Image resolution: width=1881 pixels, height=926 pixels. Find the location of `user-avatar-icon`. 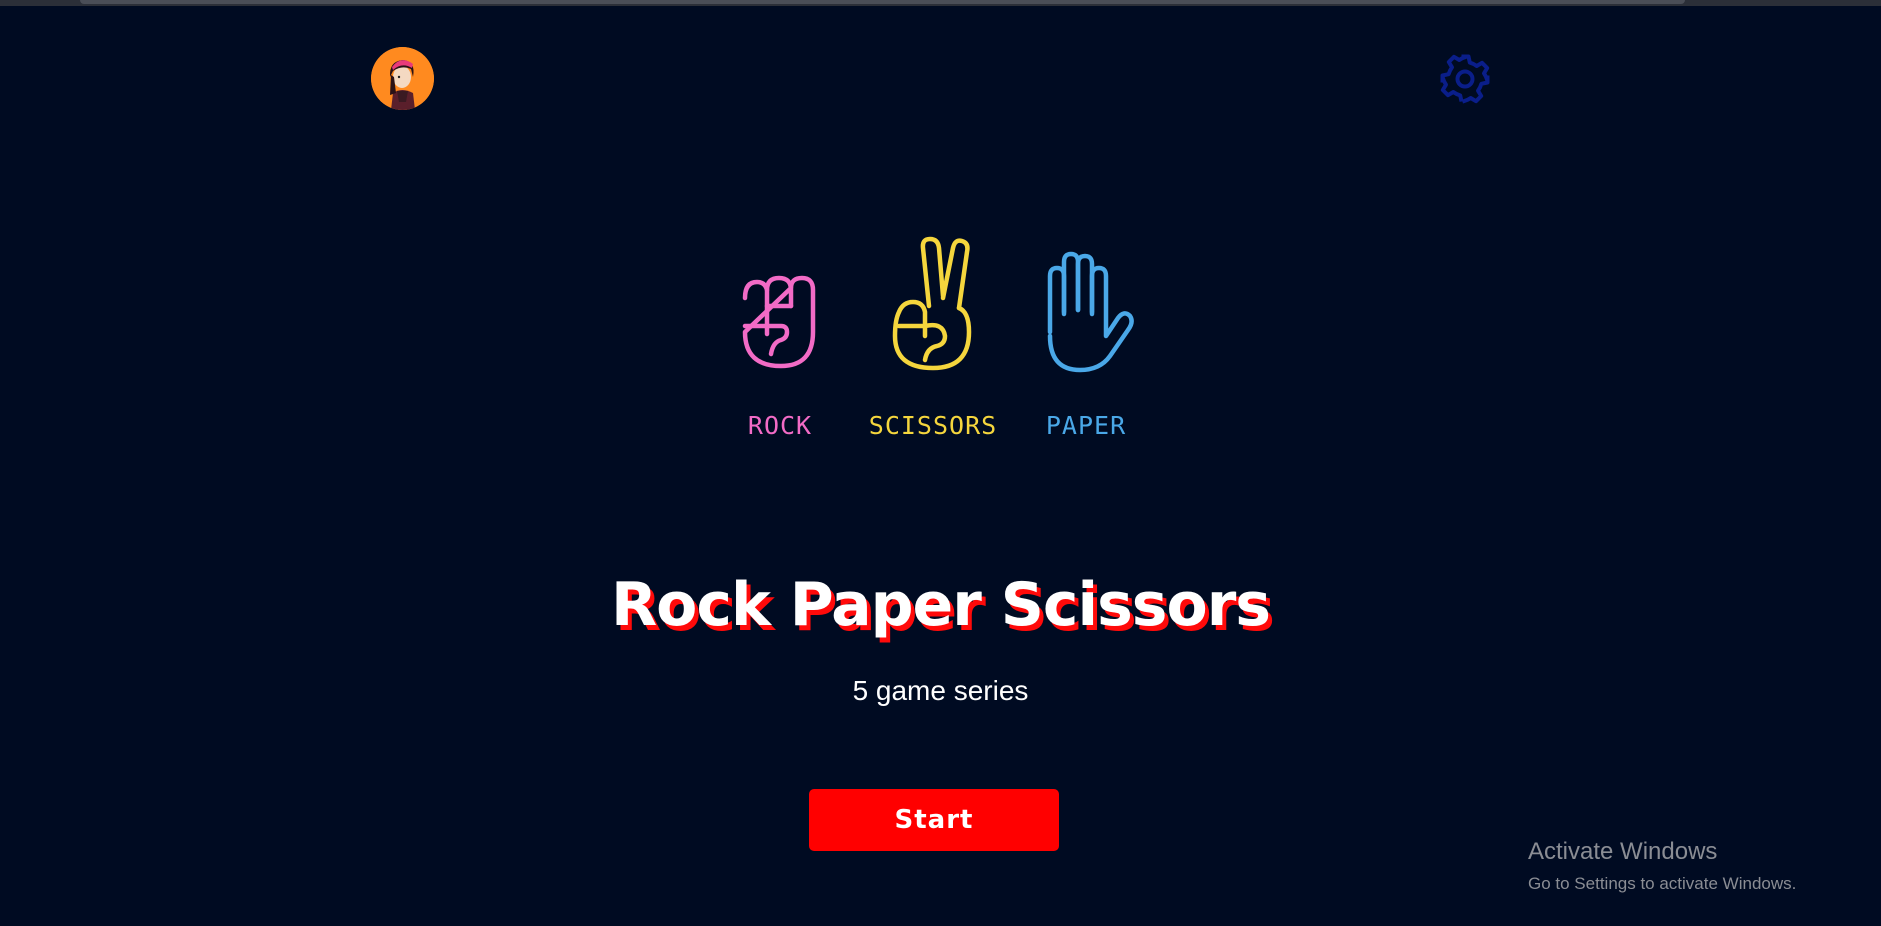

user-avatar-icon is located at coordinates (402, 78).